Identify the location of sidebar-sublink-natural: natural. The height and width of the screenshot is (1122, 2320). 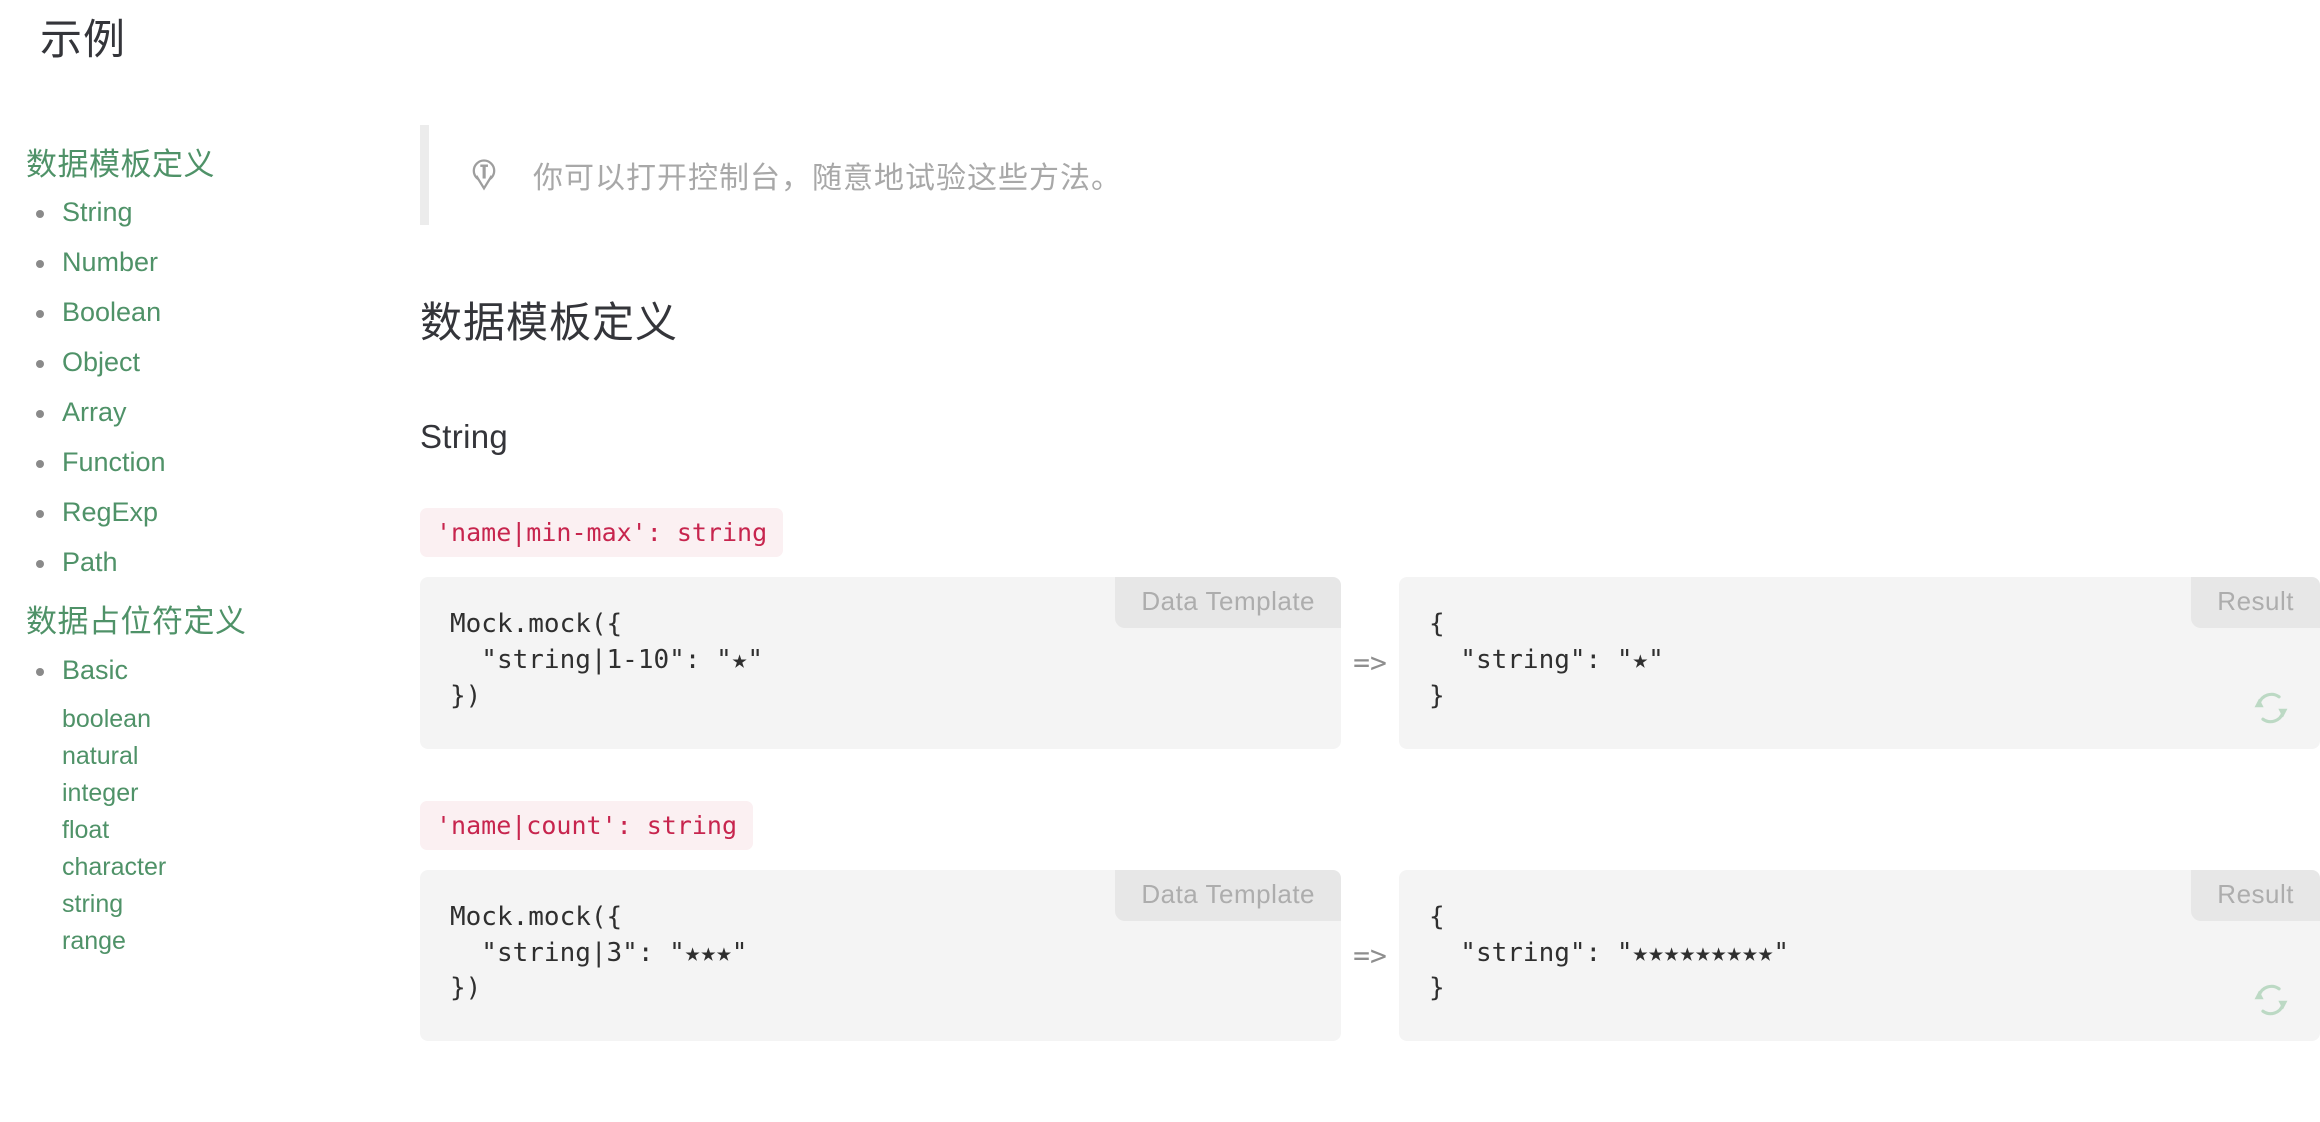
(100, 756).